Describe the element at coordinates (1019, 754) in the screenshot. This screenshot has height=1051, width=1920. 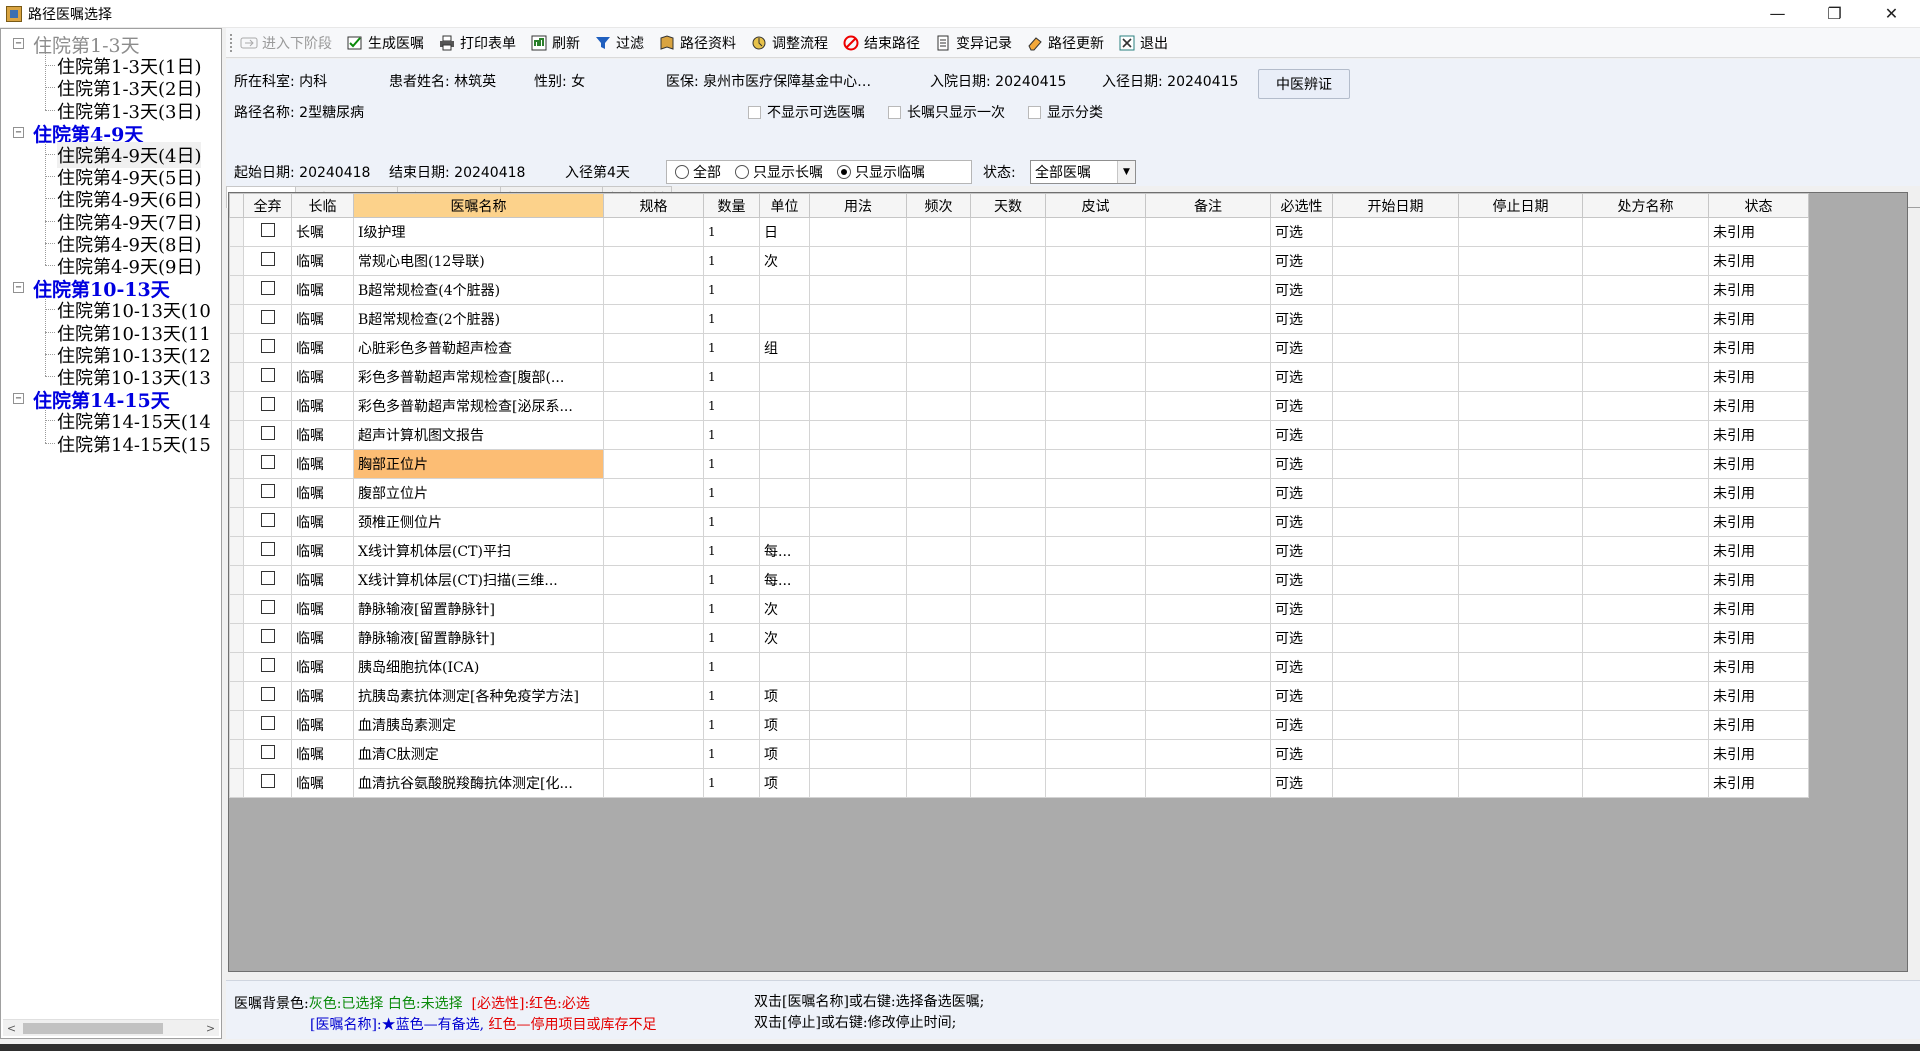
I see `table-row: 临嘱 血清C肽测定 1 项 可选 未引用` at that location.